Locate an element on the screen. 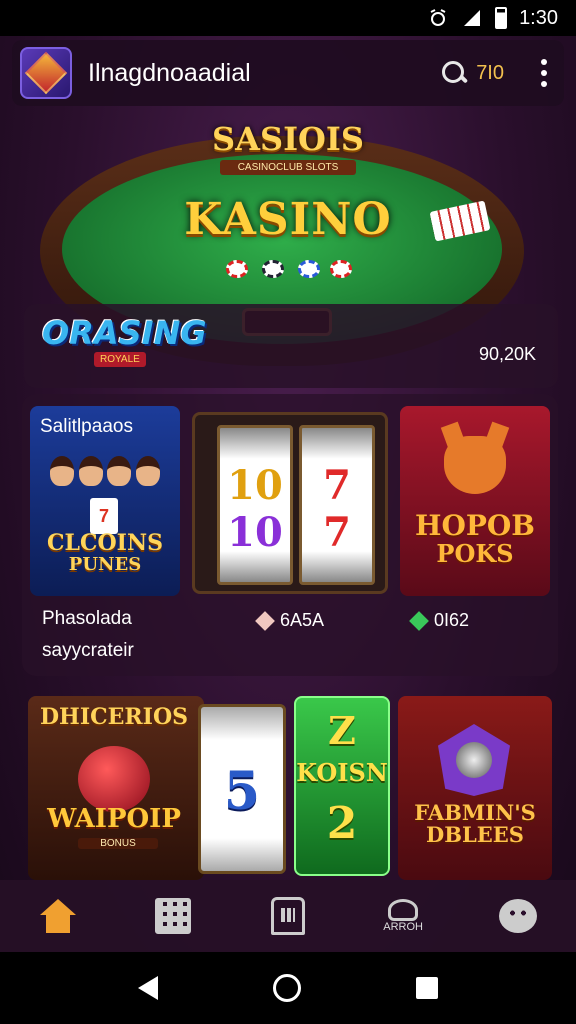 The height and width of the screenshot is (1024, 576). game-tile-2-slot: 10 10 7 7 is located at coordinates (290, 503).